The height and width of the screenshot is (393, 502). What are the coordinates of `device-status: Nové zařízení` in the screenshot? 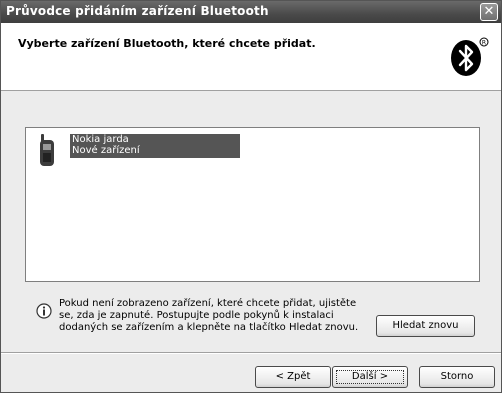 It's located at (106, 150).